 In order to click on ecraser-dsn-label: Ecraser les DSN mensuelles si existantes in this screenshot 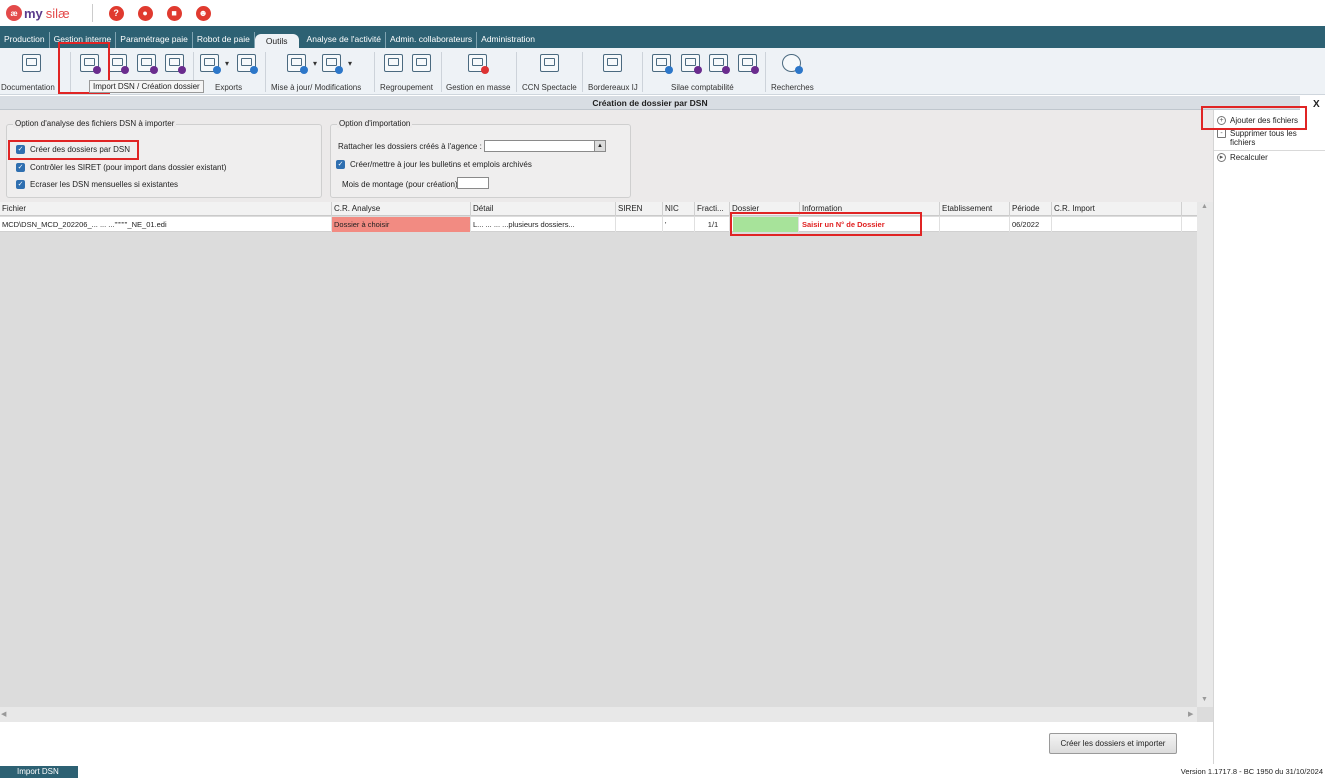, I will do `click(104, 184)`.